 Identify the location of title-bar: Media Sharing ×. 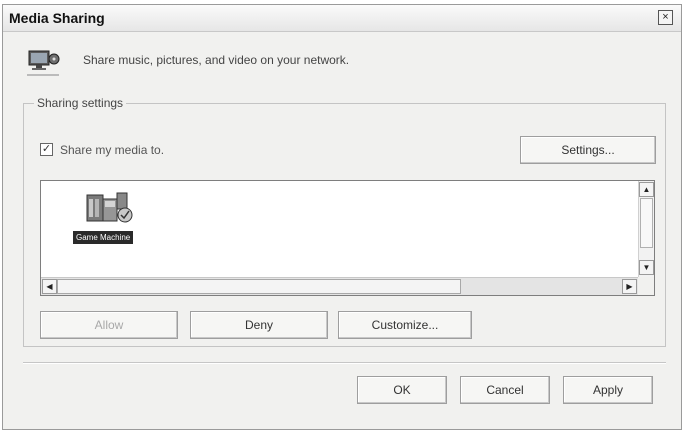
(342, 18).